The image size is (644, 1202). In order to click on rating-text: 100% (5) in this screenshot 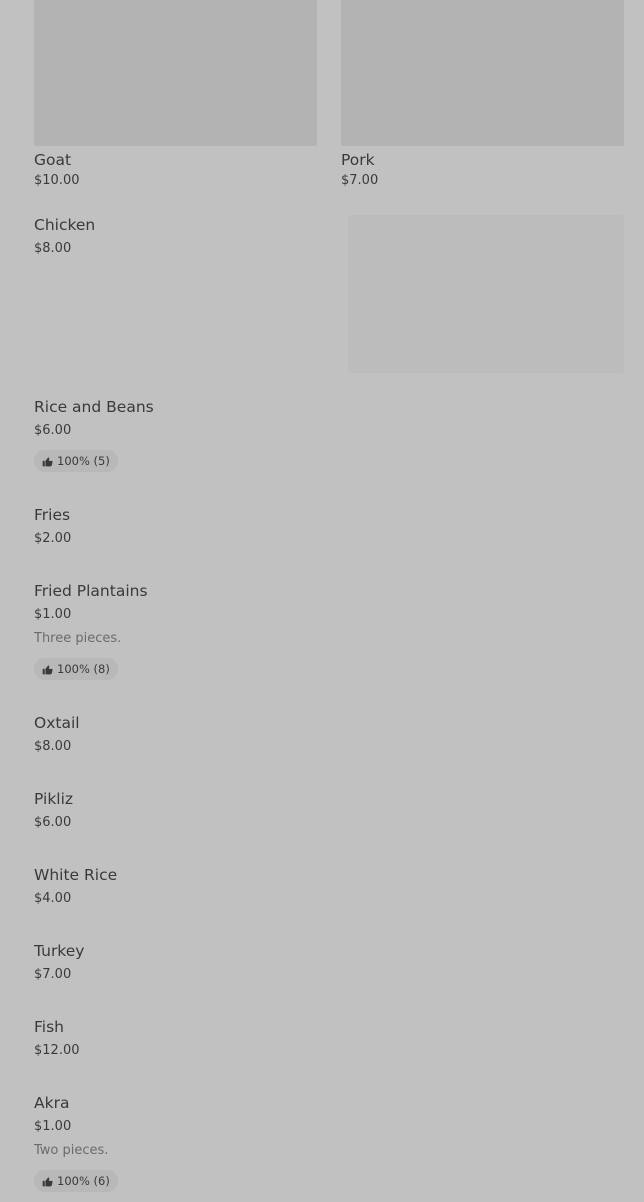, I will do `click(83, 461)`.